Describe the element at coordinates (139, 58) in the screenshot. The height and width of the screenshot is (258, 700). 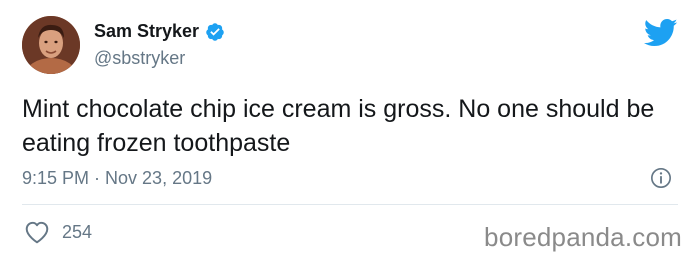
I see `user-handle: @sbstryker` at that location.